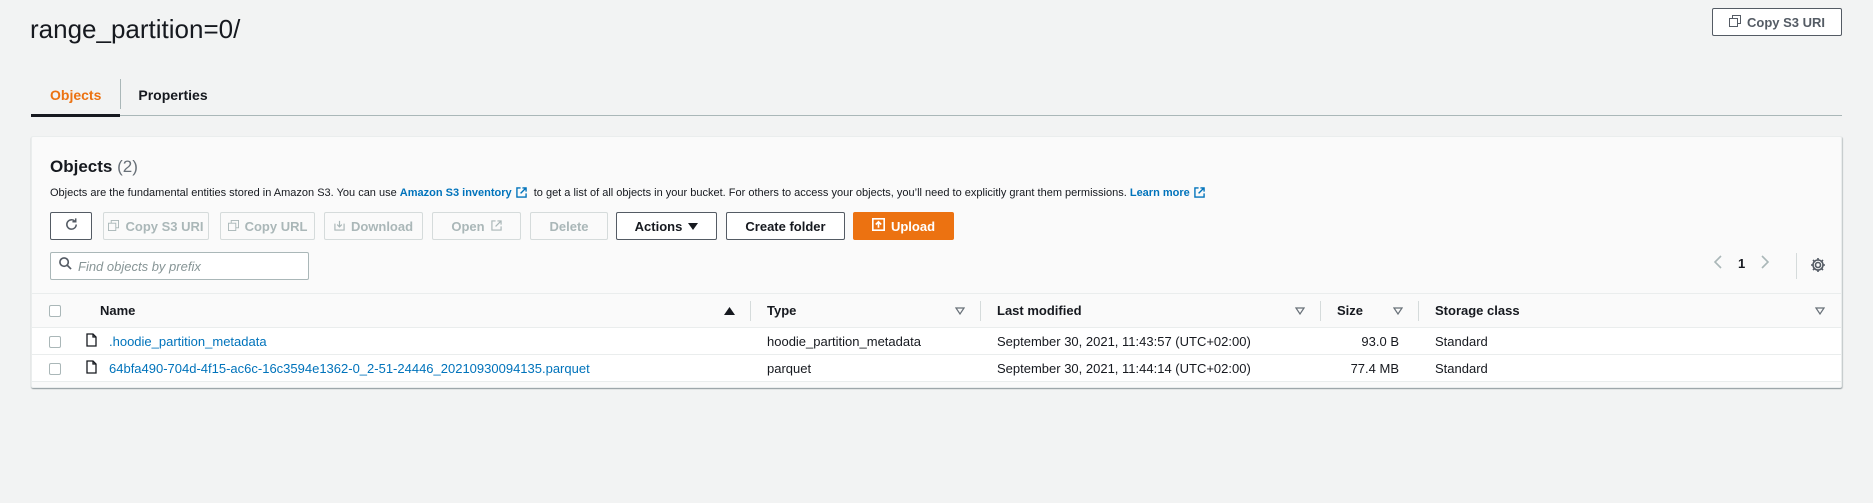 This screenshot has width=1873, height=503. Describe the element at coordinates (1124, 368) in the screenshot. I see `object-last-modified: September 30, 2021, 11:44:14 (UTC+02:00)` at that location.